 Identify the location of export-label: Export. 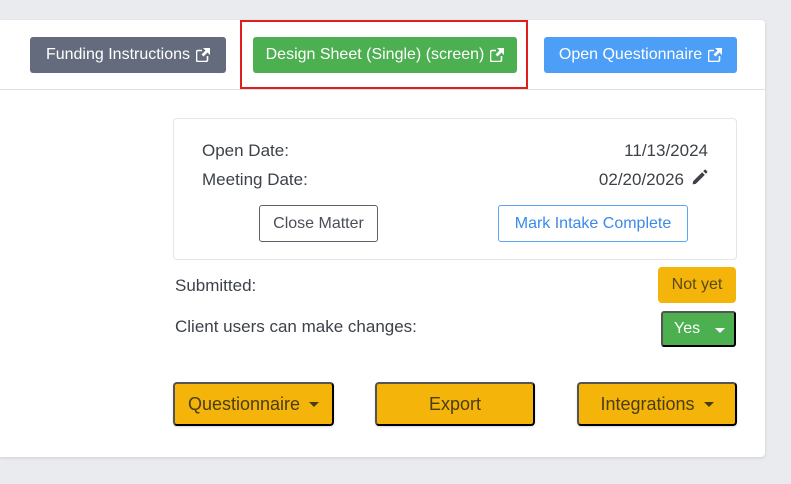
(455, 403).